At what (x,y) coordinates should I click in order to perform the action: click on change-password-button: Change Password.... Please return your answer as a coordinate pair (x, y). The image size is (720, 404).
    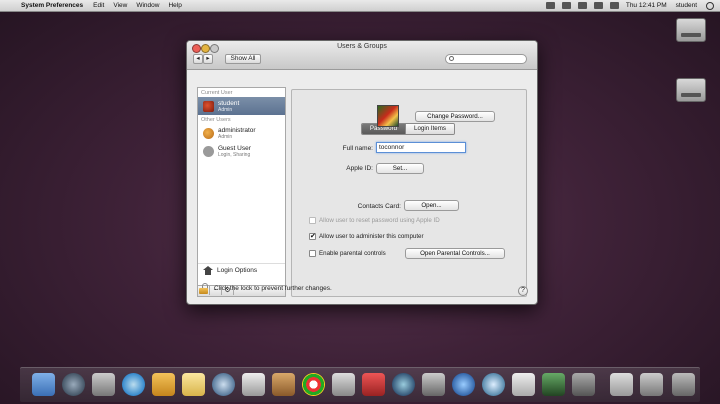
    Looking at the image, I should click on (455, 116).